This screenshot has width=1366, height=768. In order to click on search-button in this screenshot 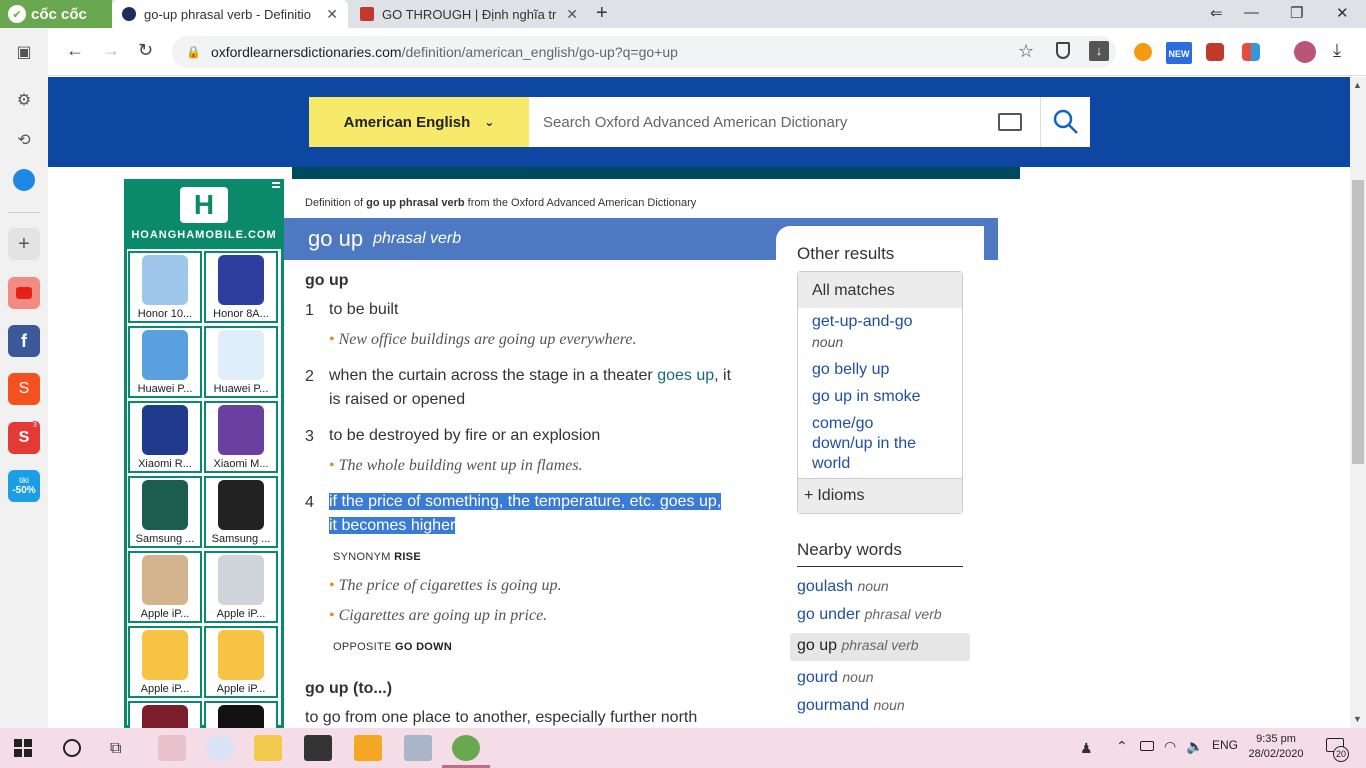, I will do `click(1065, 122)`.